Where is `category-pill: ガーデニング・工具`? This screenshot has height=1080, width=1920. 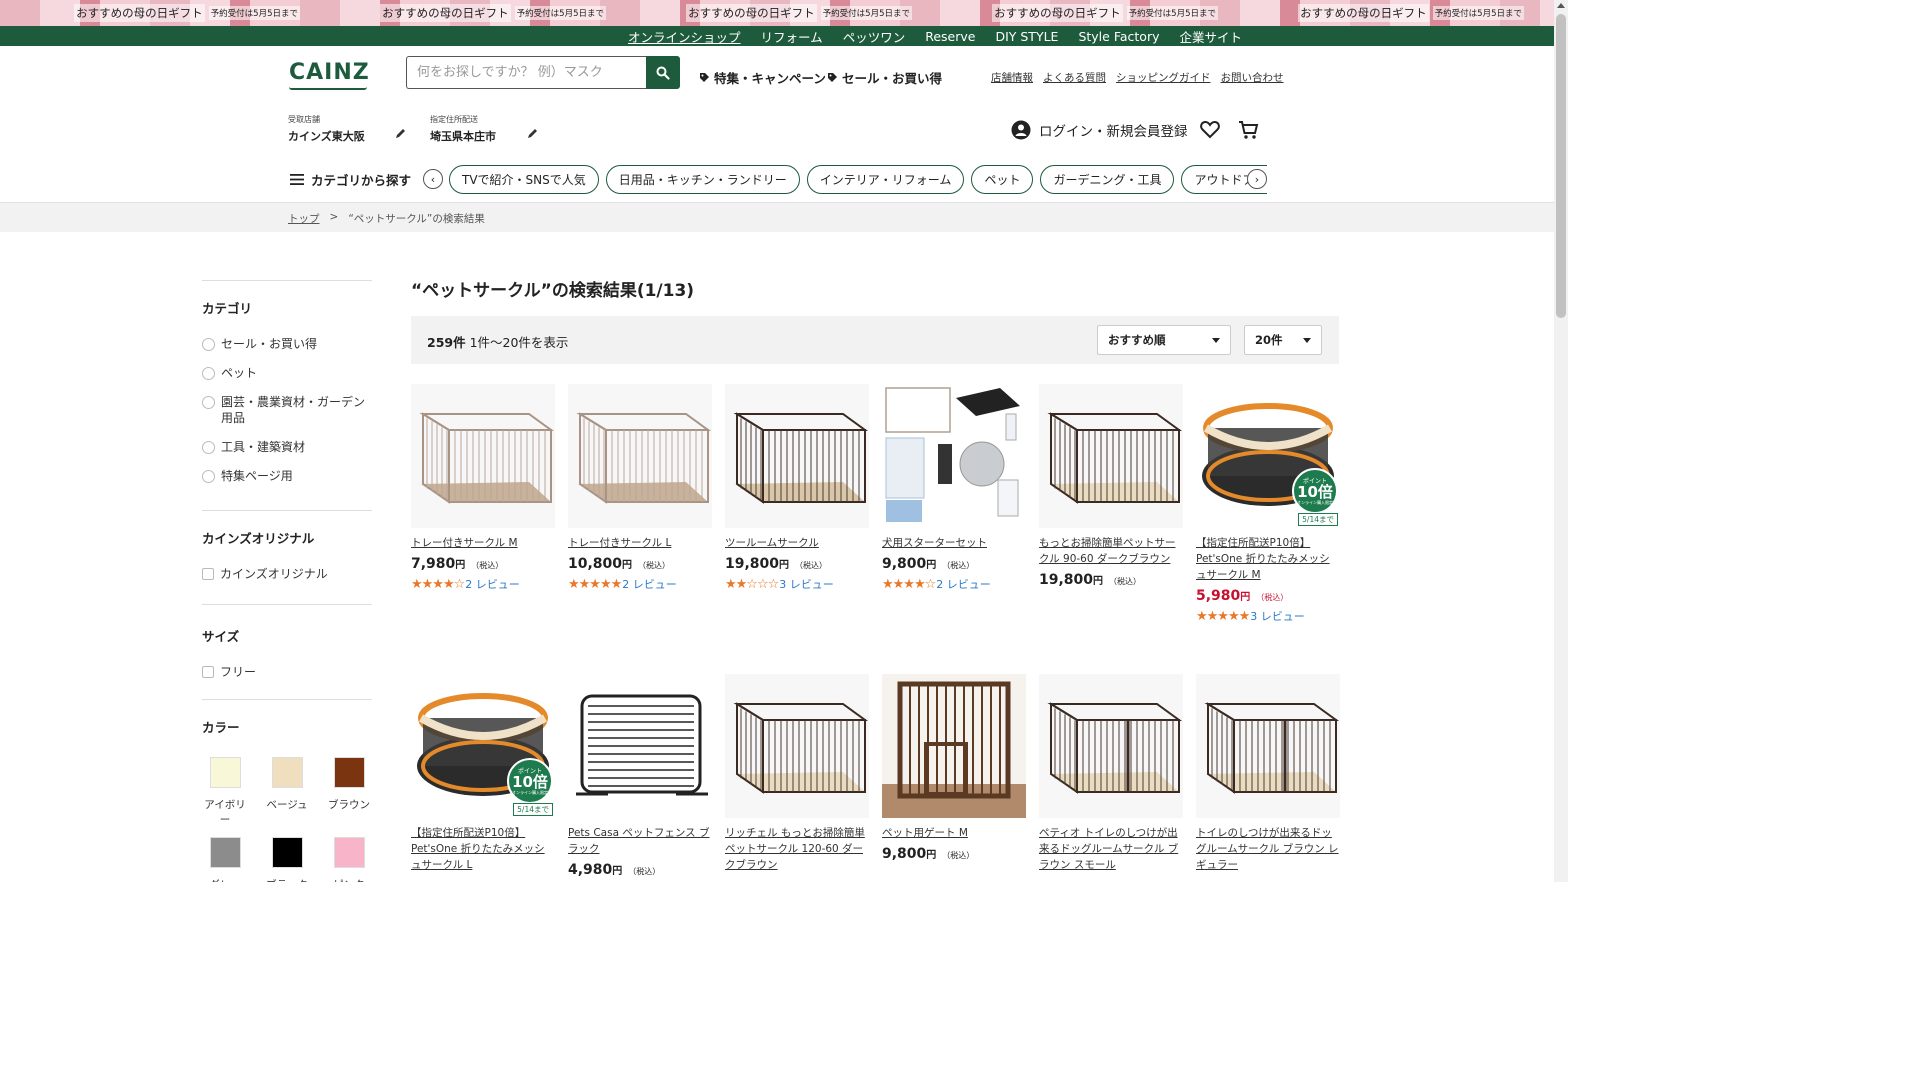 category-pill: ガーデニング・工具 is located at coordinates (1107, 179).